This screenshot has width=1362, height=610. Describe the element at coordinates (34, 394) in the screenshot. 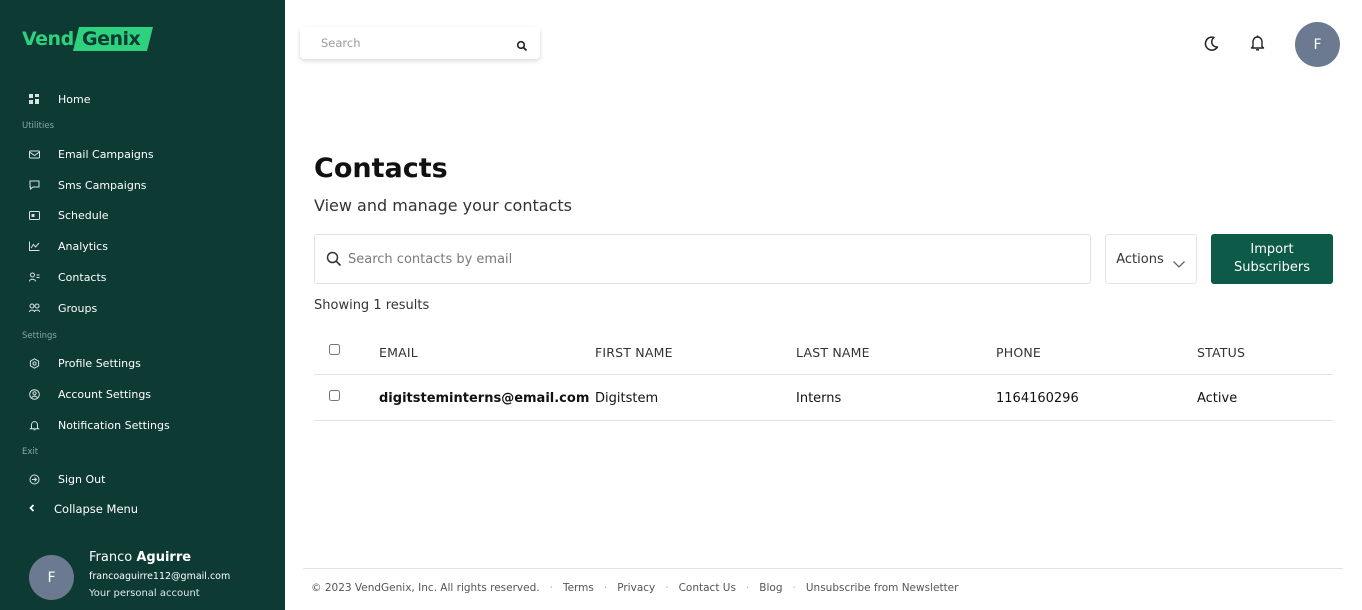

I see `user-circle-icon` at that location.